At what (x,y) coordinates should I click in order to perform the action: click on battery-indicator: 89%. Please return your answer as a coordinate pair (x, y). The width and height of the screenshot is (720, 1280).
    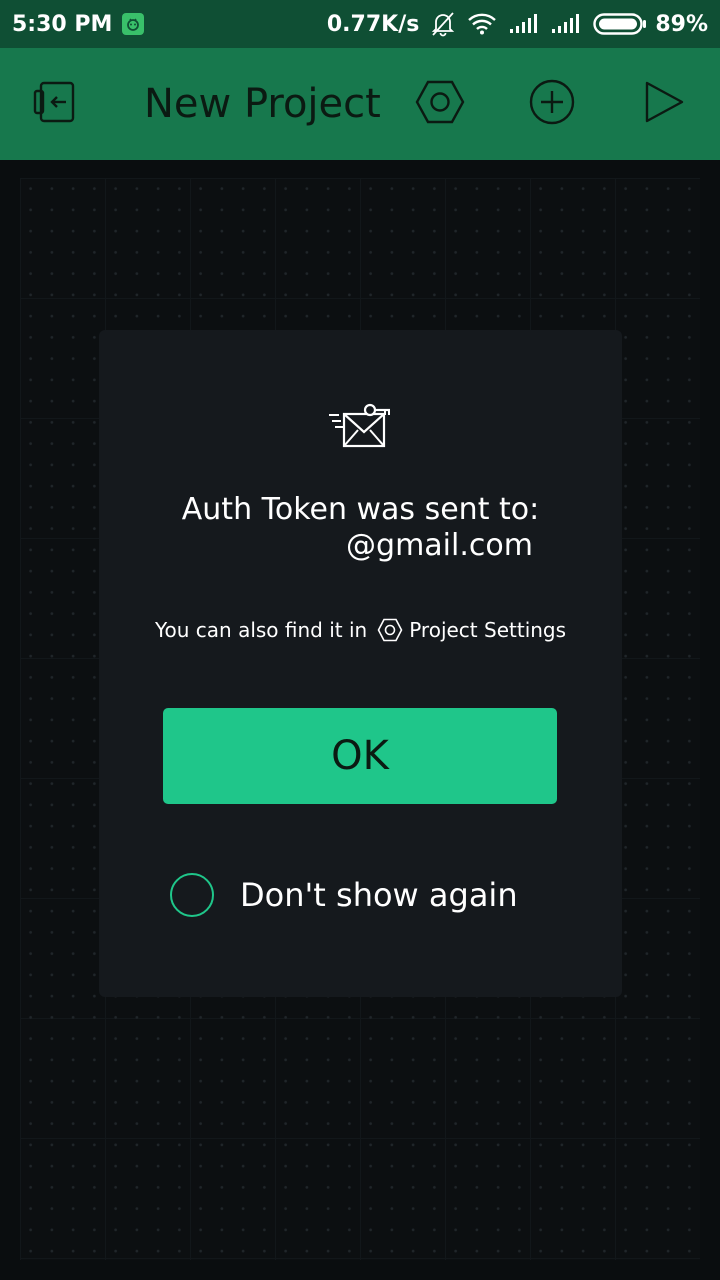
    Looking at the image, I should click on (650, 24).